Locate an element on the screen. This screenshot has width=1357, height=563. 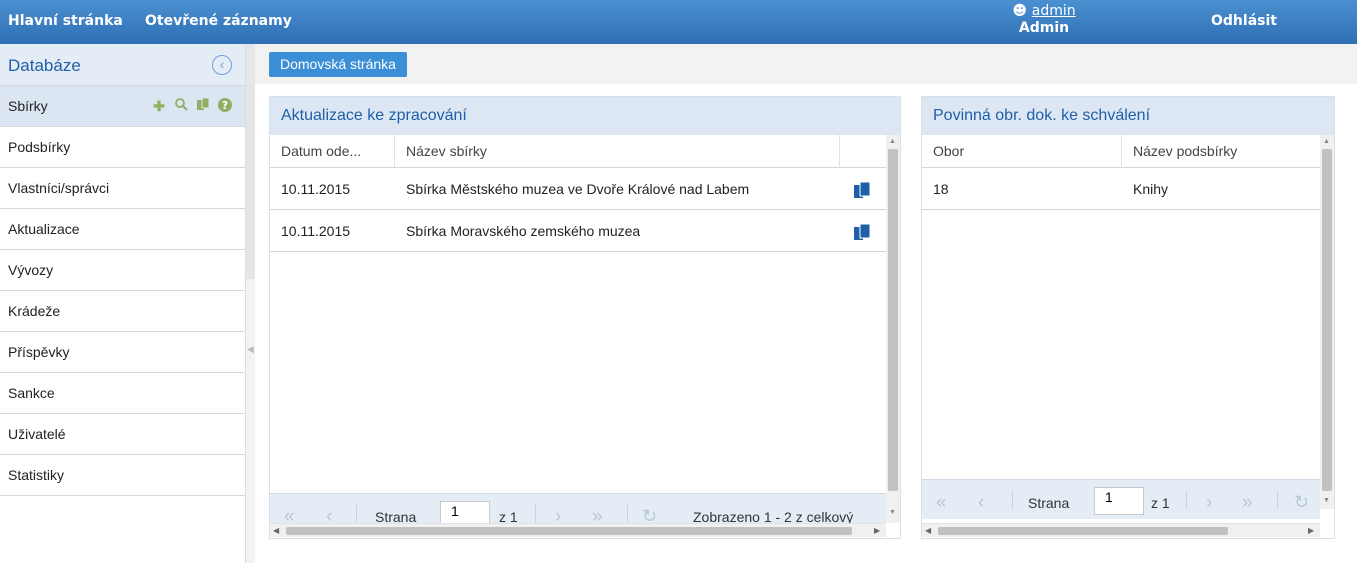
sidebar-item-sbirky: Sbírky ✚ ? is located at coordinates (122, 106).